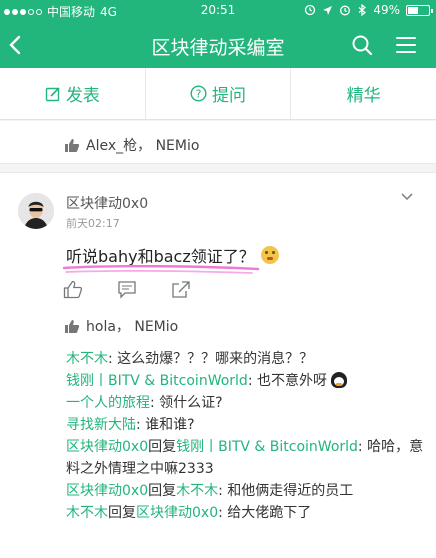 The width and height of the screenshot is (436, 558). What do you see at coordinates (218, 168) in the screenshot?
I see `divider` at bounding box center [218, 168].